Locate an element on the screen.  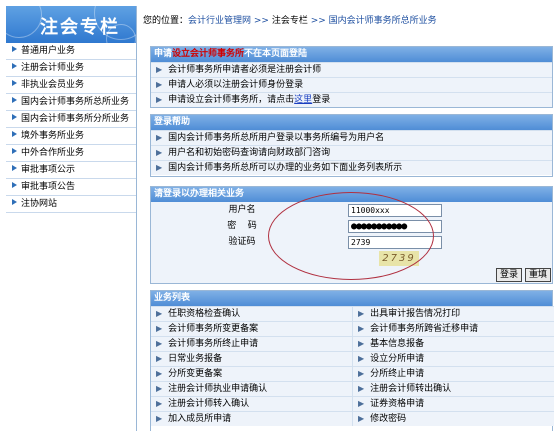
sidebar-item-label: 审批事项公示 is located at coordinates (48, 170).